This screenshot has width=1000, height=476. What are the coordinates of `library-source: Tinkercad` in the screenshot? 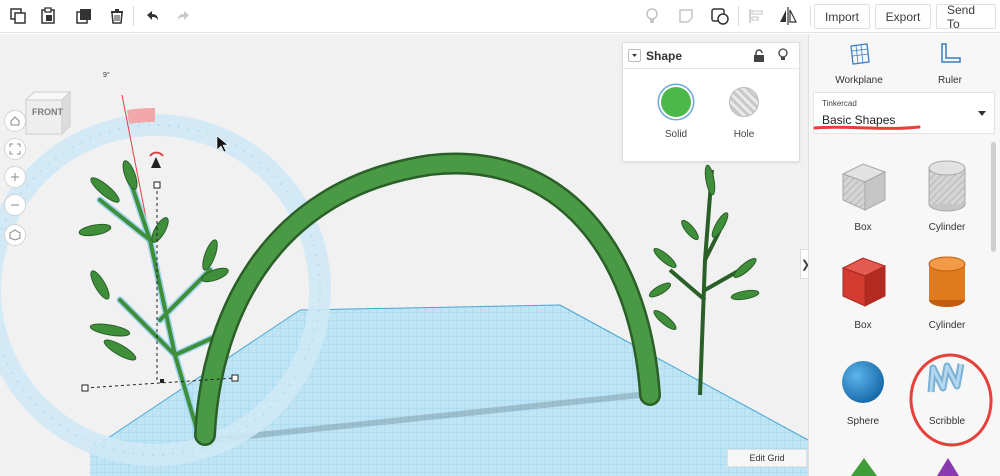 It's located at (839, 103).